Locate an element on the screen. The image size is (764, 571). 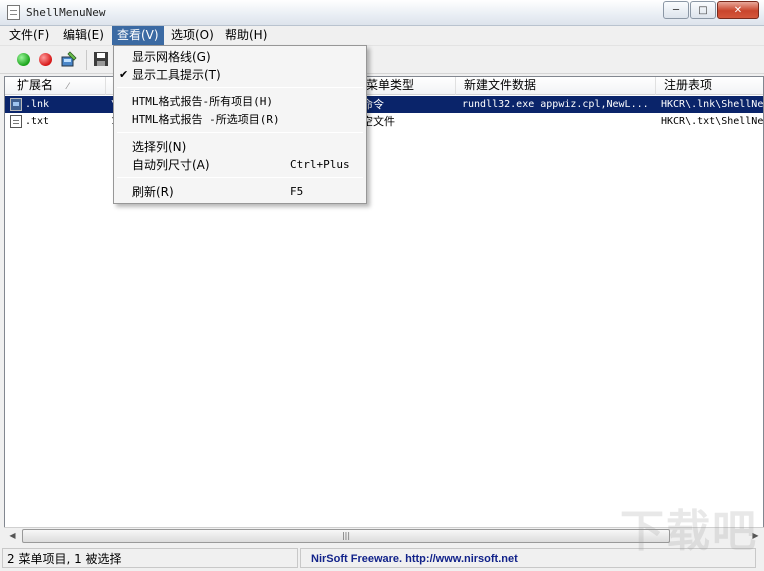
menu-item-refresh: 刷新(R) F5 is located at coordinates (240, 192).